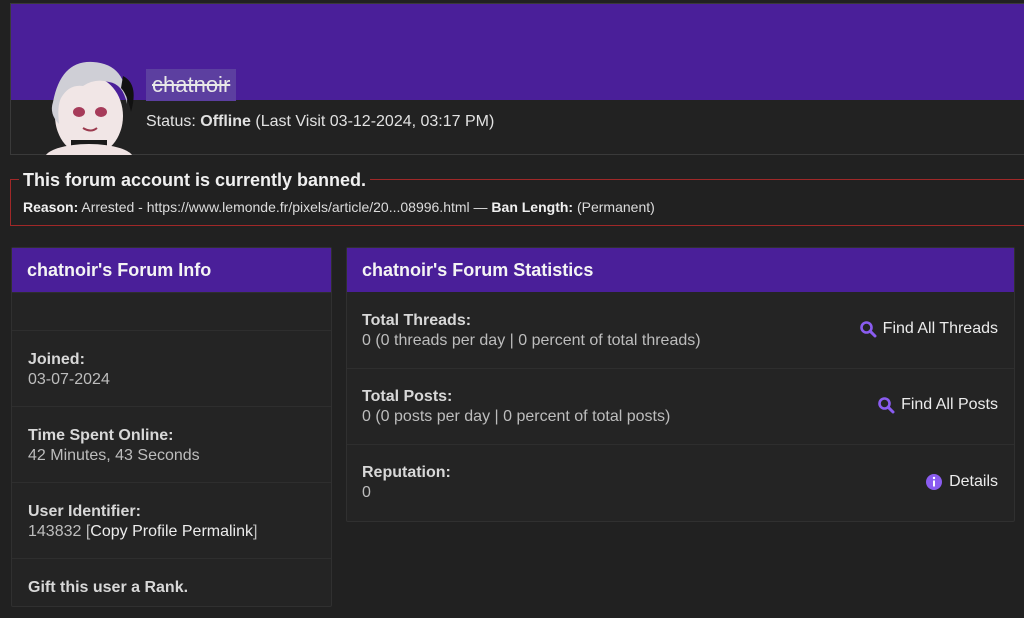 This screenshot has height=618, width=1024. Describe the element at coordinates (87, 104) in the screenshot. I see `avatar` at that location.